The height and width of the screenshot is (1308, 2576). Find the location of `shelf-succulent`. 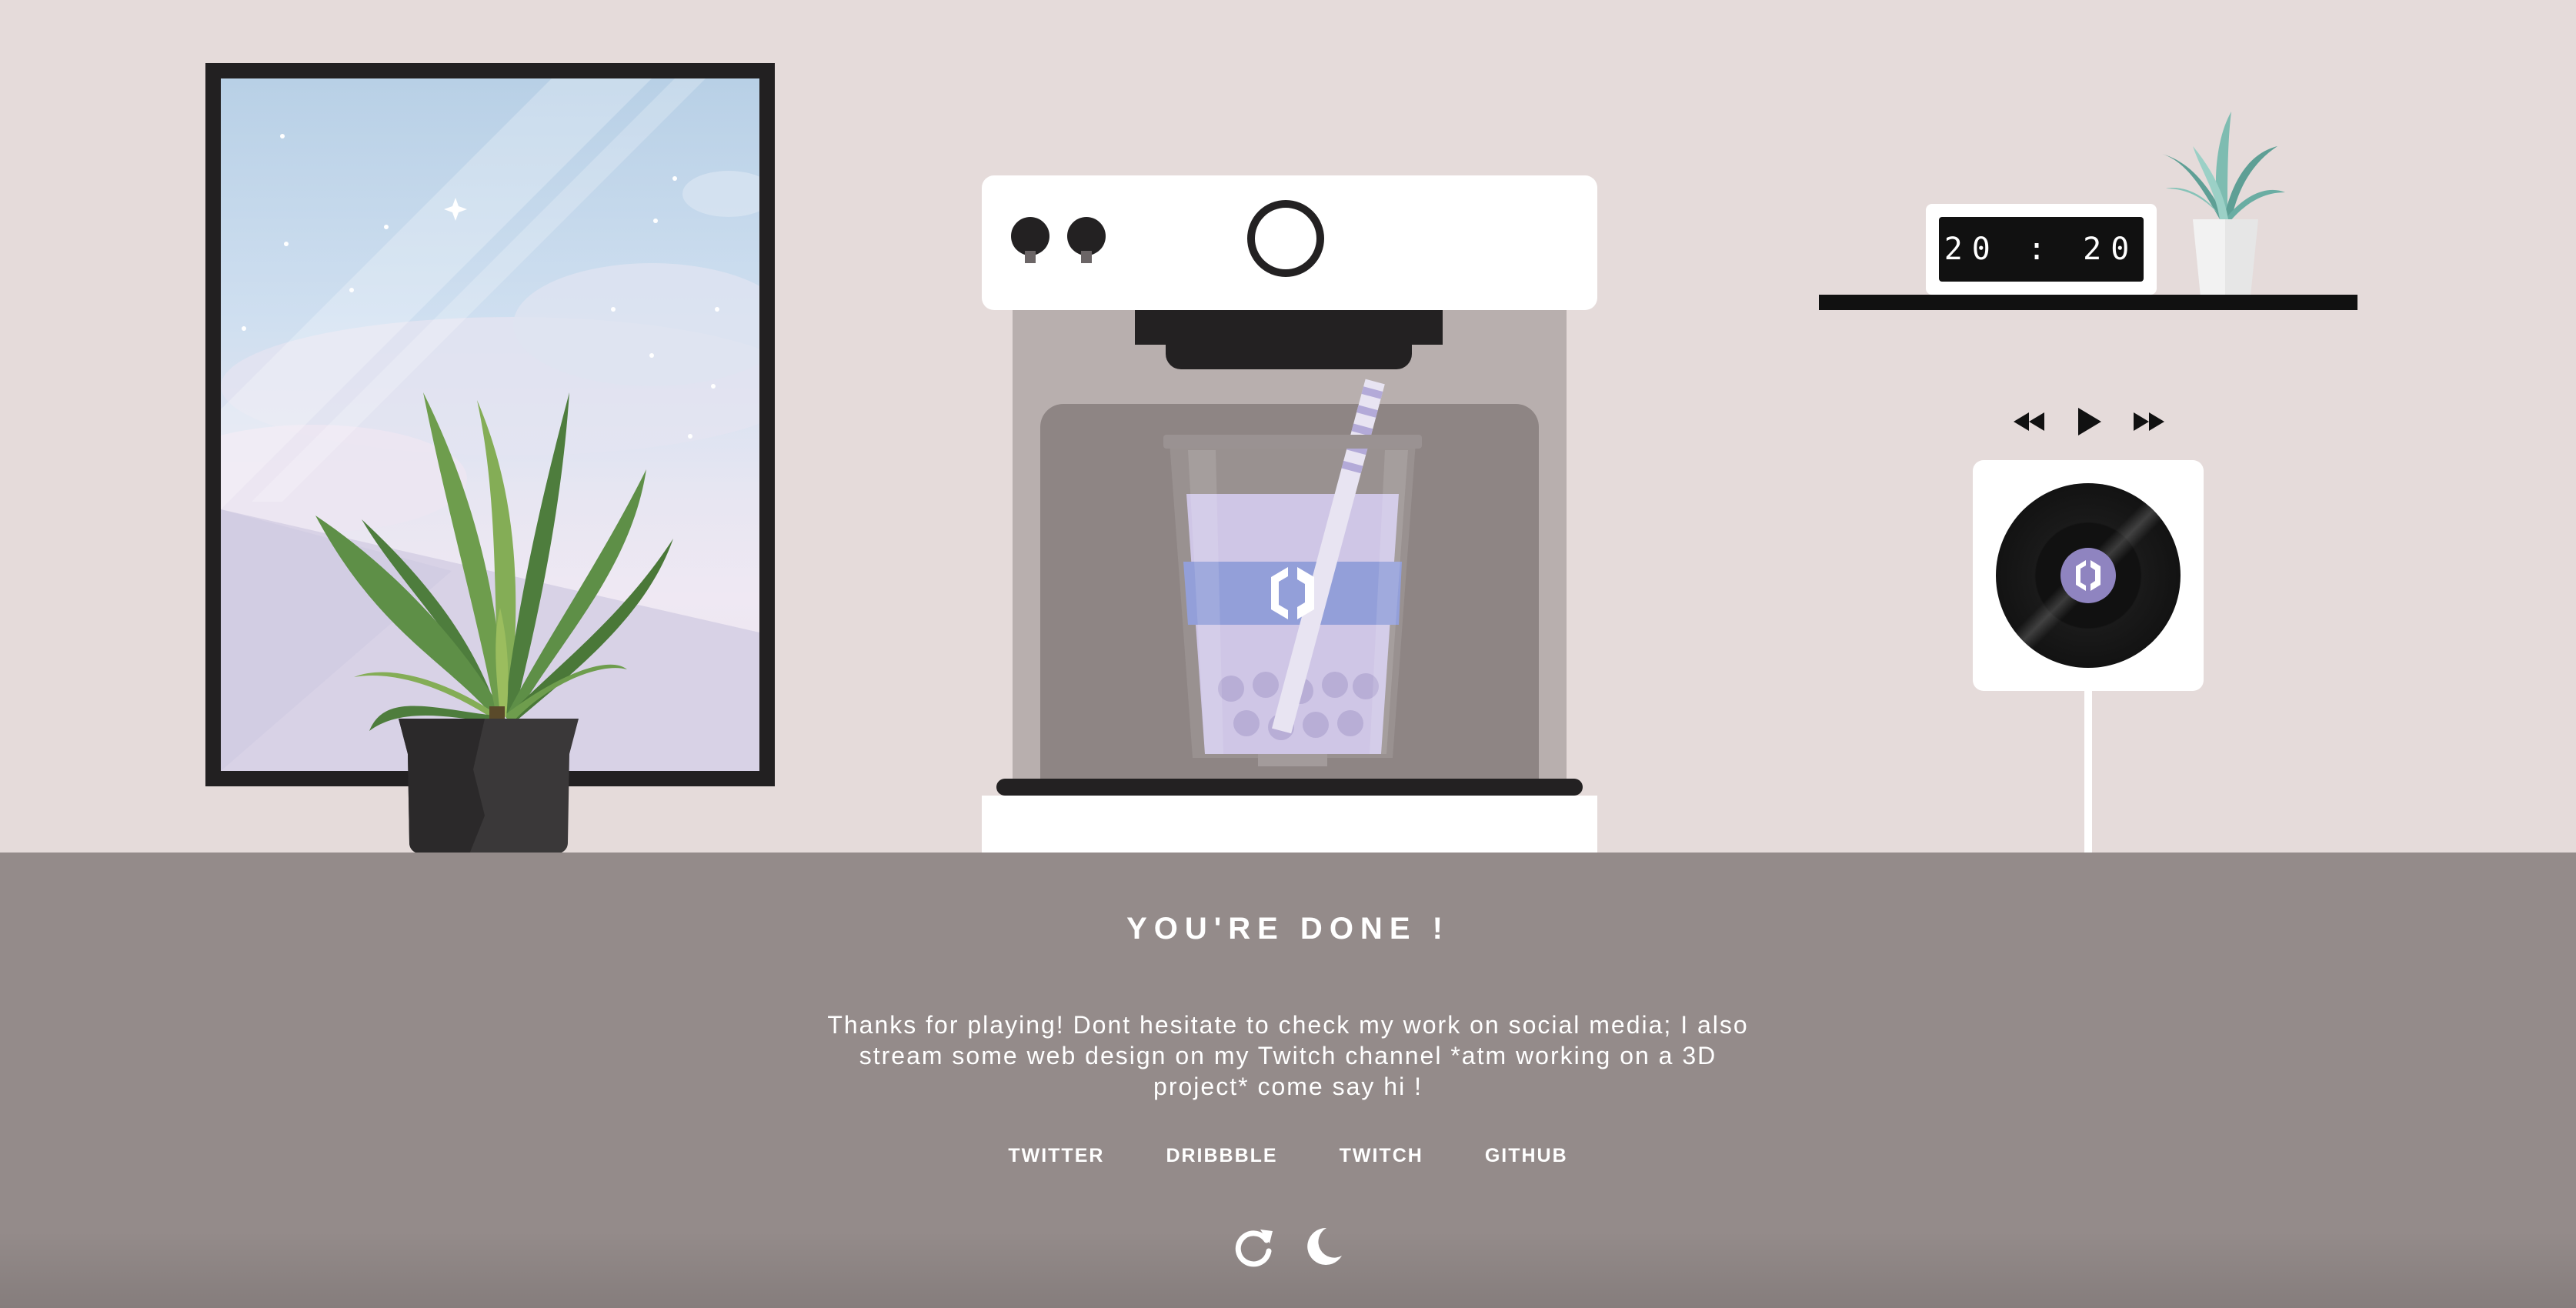

shelf-succulent is located at coordinates (2223, 204).